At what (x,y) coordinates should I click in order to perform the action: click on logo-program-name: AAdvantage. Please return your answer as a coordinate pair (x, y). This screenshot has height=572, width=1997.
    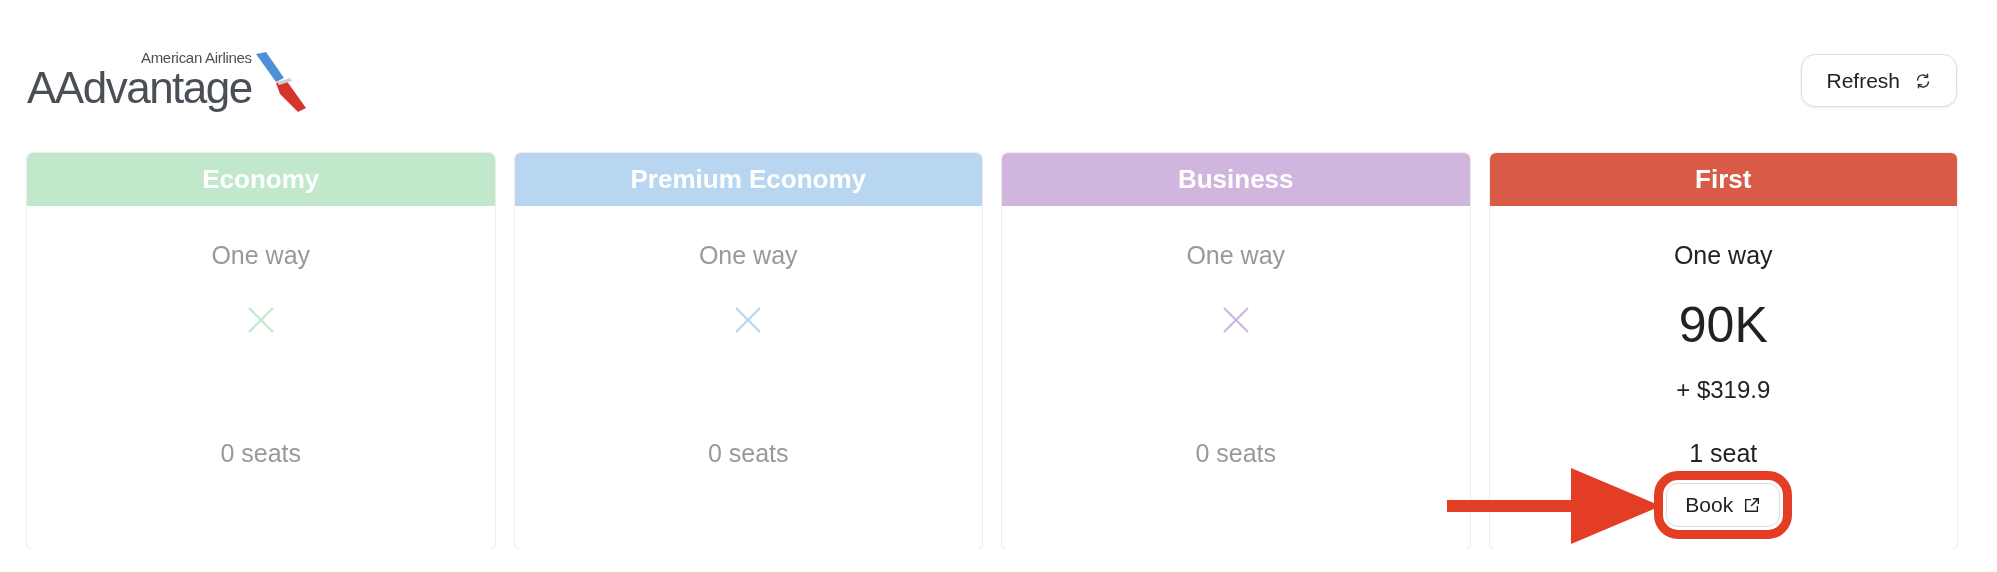
    Looking at the image, I should click on (139, 88).